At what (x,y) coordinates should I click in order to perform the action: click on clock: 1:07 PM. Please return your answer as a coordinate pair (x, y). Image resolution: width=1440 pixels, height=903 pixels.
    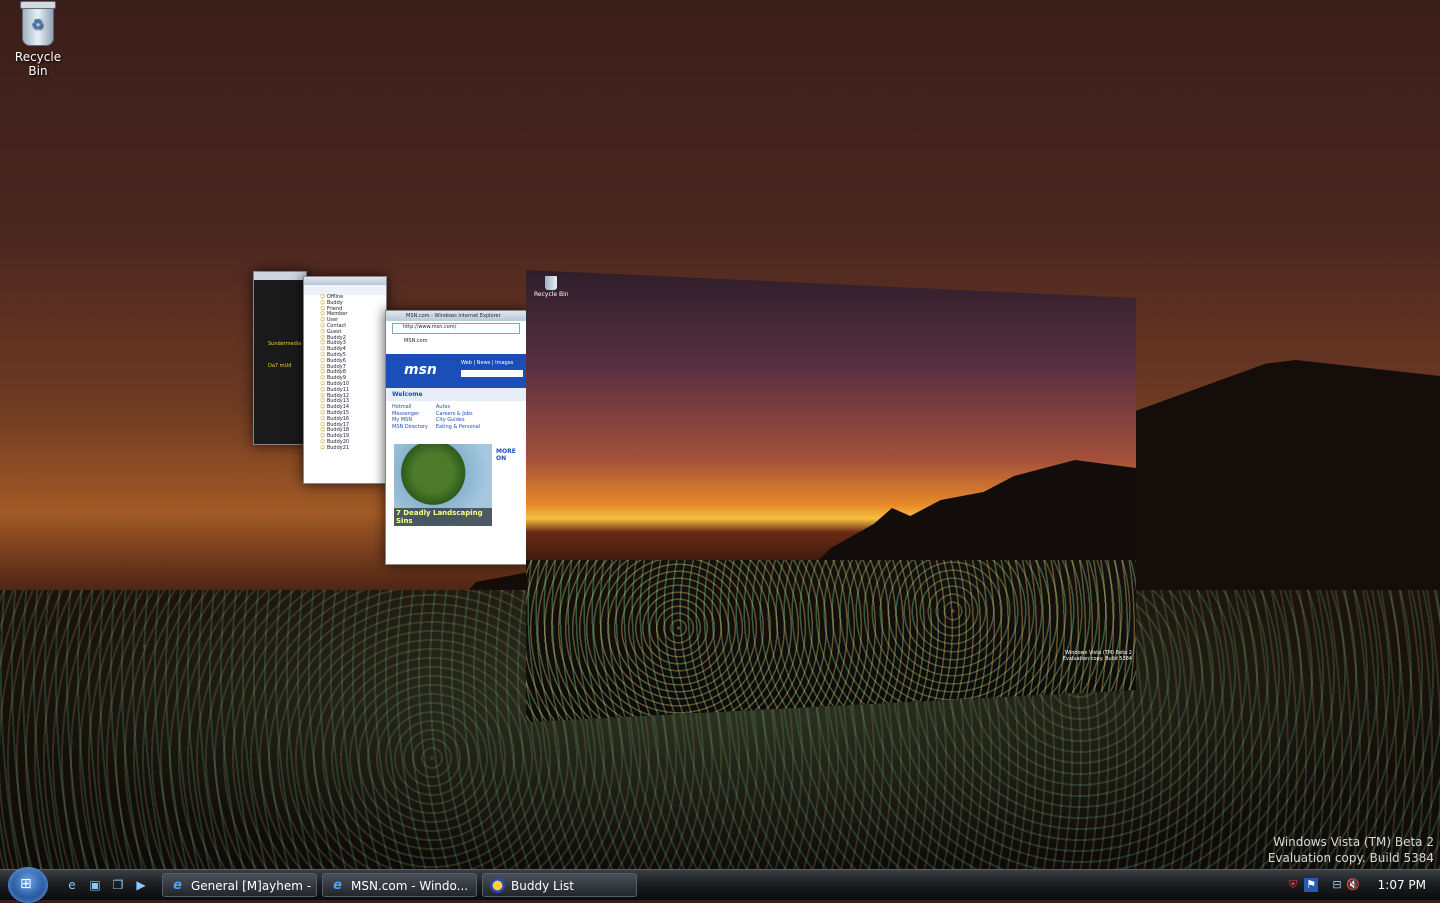
    Looking at the image, I should click on (1402, 885).